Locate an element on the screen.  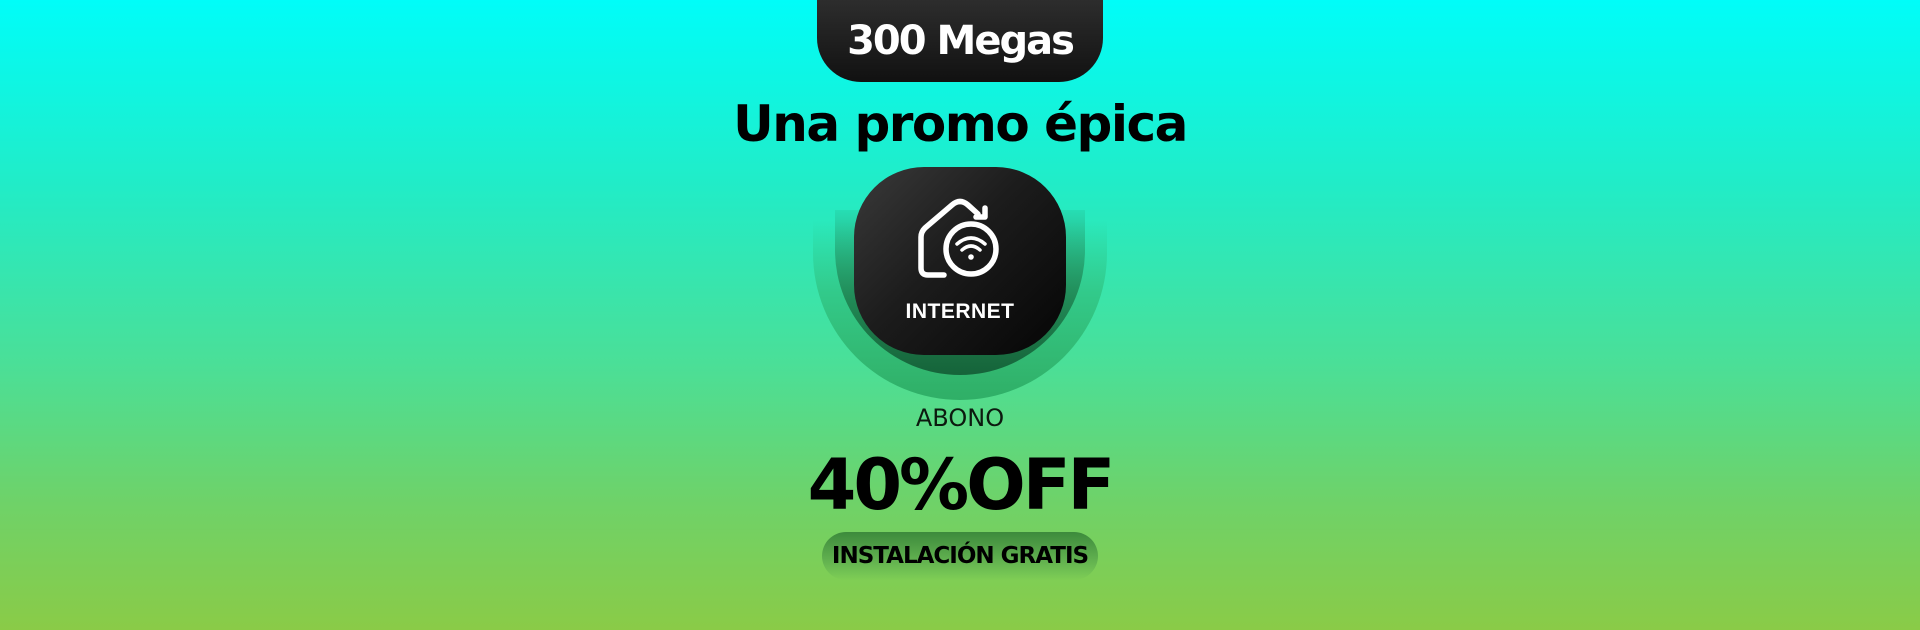
discount-label: 40%OFF is located at coordinates (961, 485).